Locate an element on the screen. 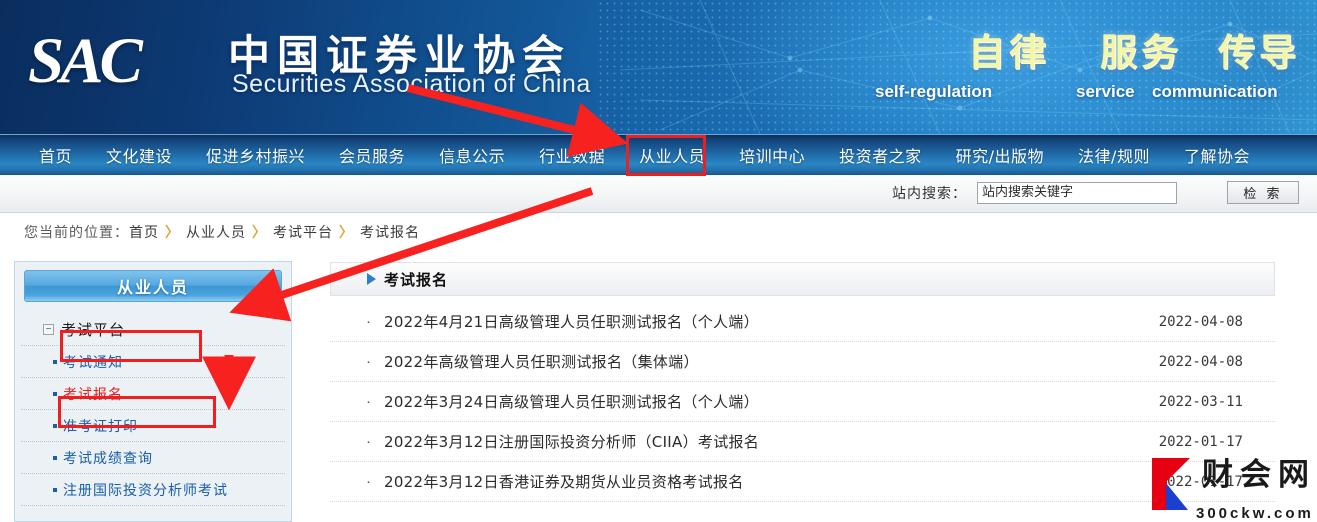 The height and width of the screenshot is (522, 1317). collapse-minus-icon: − is located at coordinates (48, 329).